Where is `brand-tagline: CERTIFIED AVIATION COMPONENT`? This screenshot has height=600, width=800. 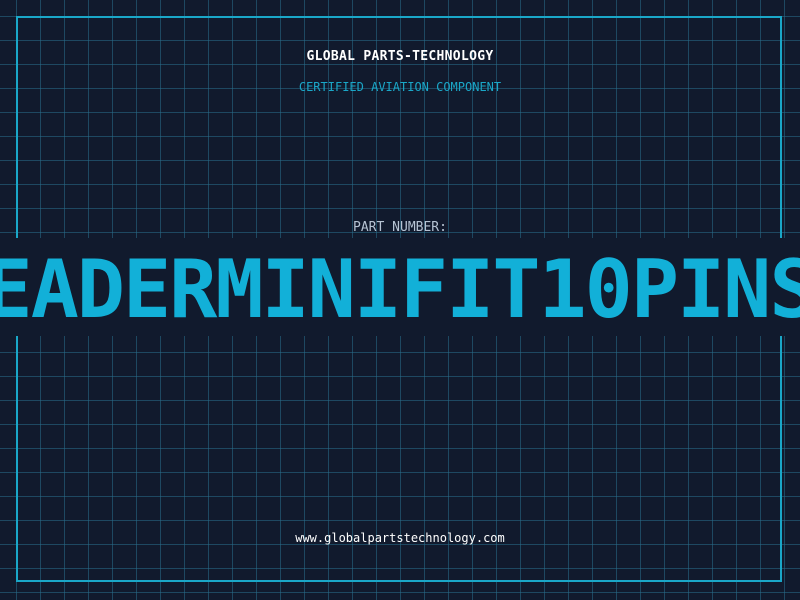
brand-tagline: CERTIFIED AVIATION COMPONENT is located at coordinates (400, 87).